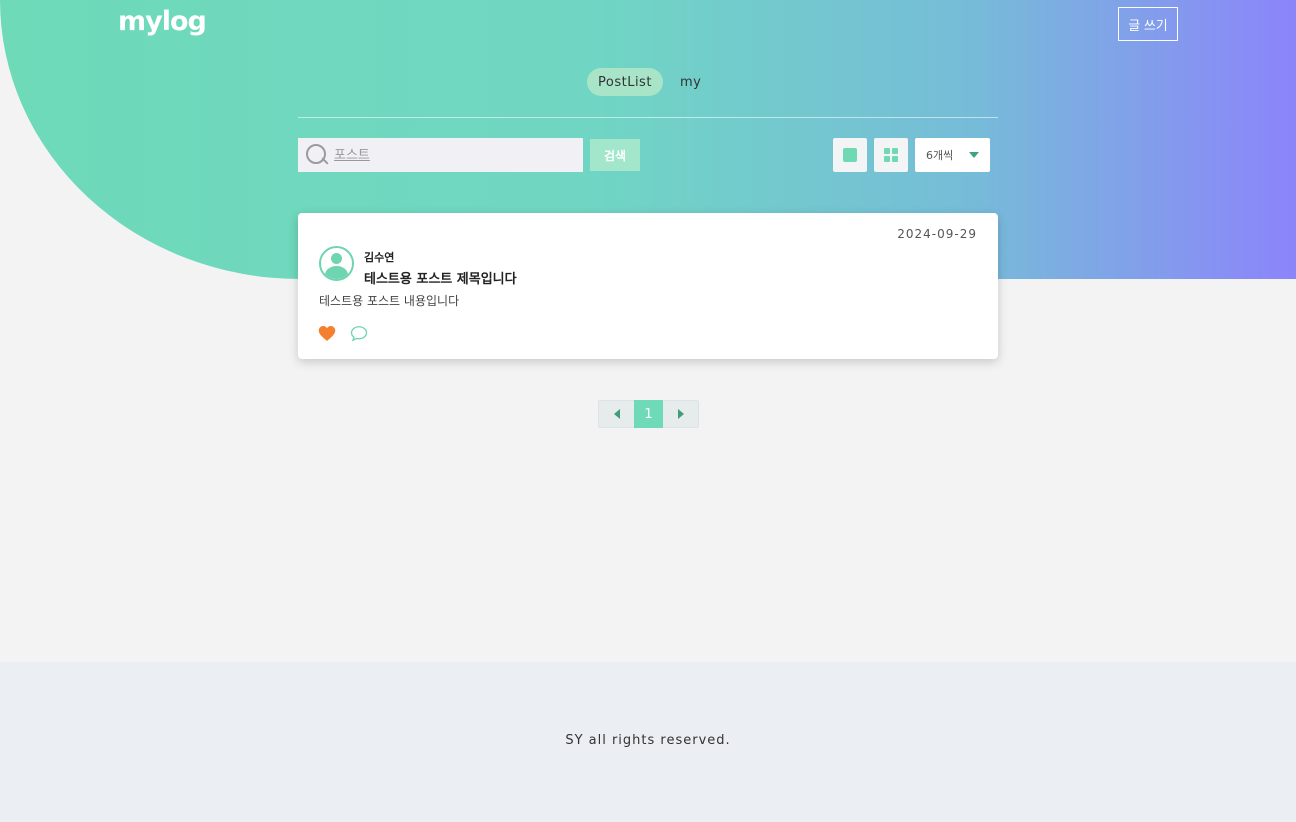 This screenshot has height=822, width=1296. I want to click on single-view-icon, so click(850, 155).